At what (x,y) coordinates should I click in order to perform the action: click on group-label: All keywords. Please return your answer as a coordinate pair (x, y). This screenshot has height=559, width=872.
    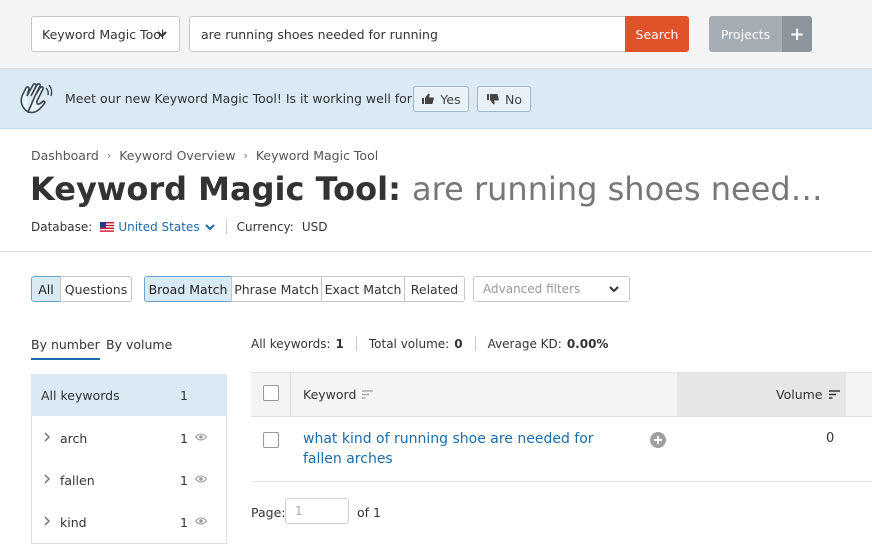
    Looking at the image, I should click on (80, 395).